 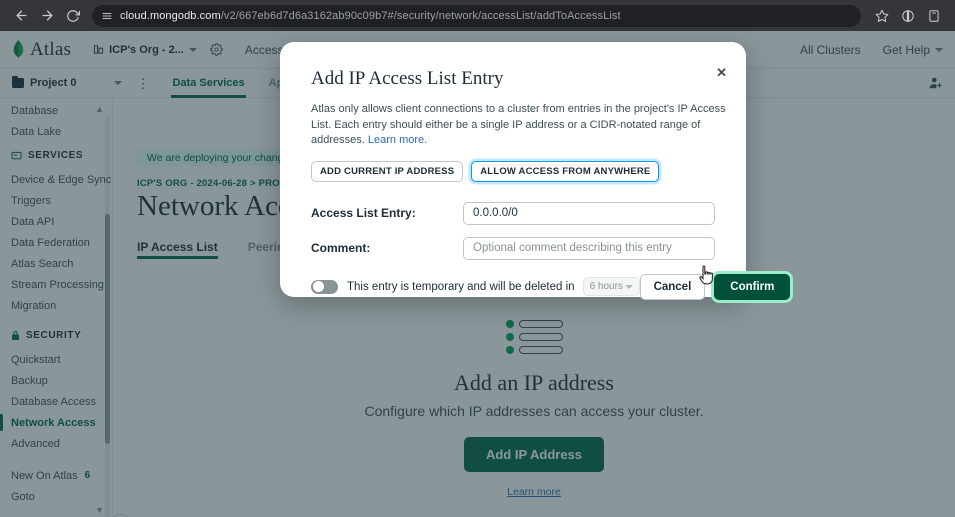 I want to click on duration-select: 6 hours, so click(x=611, y=287).